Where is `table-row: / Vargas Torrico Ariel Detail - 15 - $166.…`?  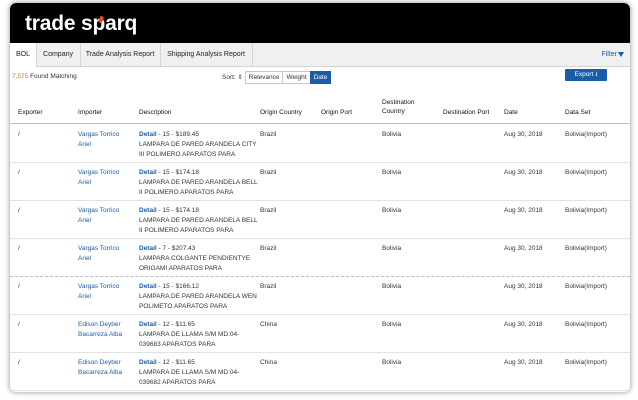
table-row: / Vargas Torrico Ariel Detail - 15 - $166.… is located at coordinates (320, 295).